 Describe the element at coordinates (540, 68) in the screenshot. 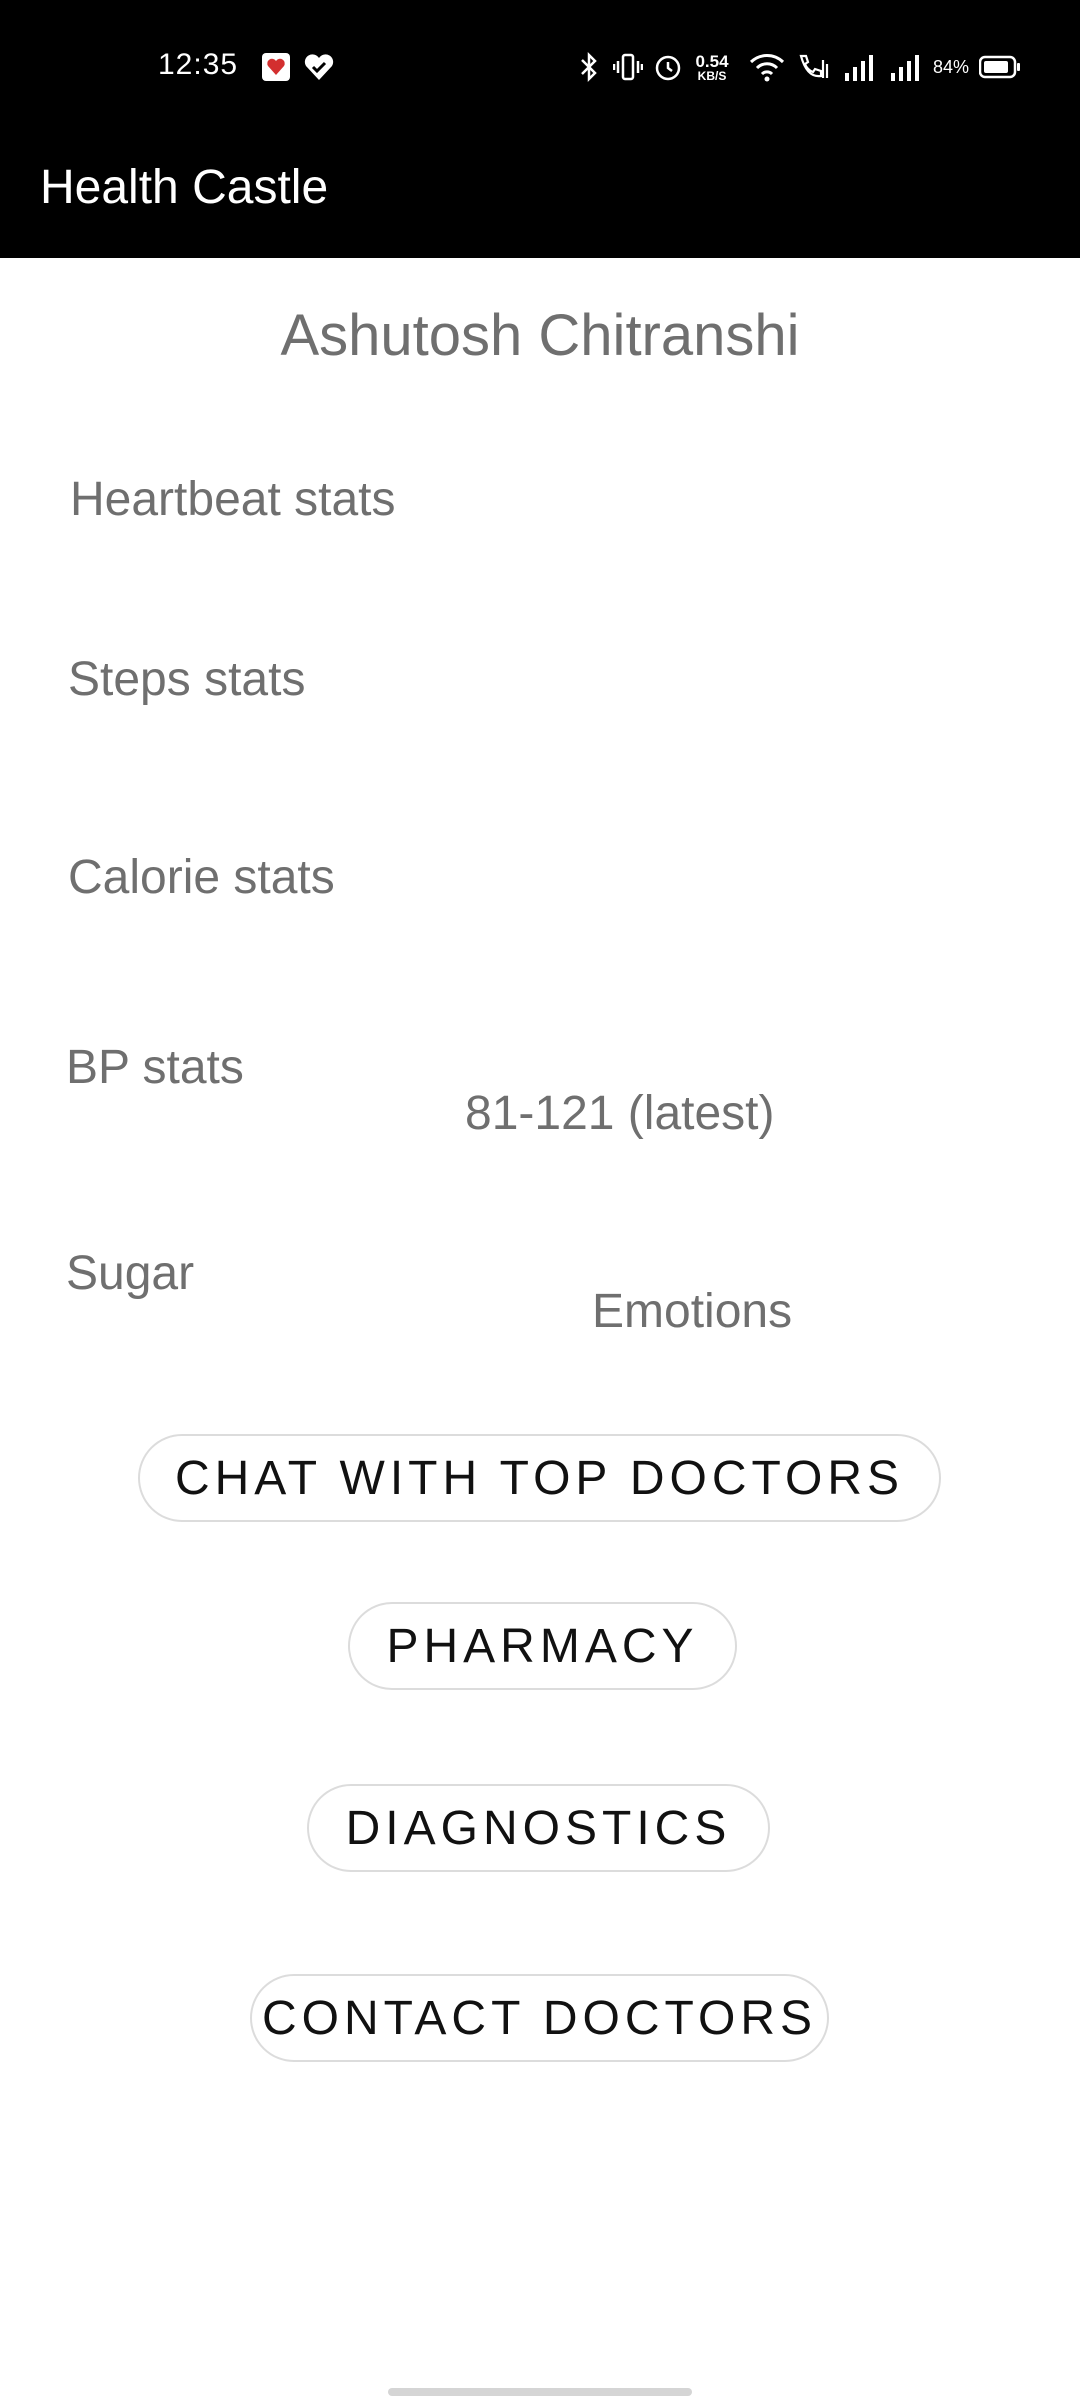

I see `status-bar: 12:35 0.54 KB/S 84%` at that location.